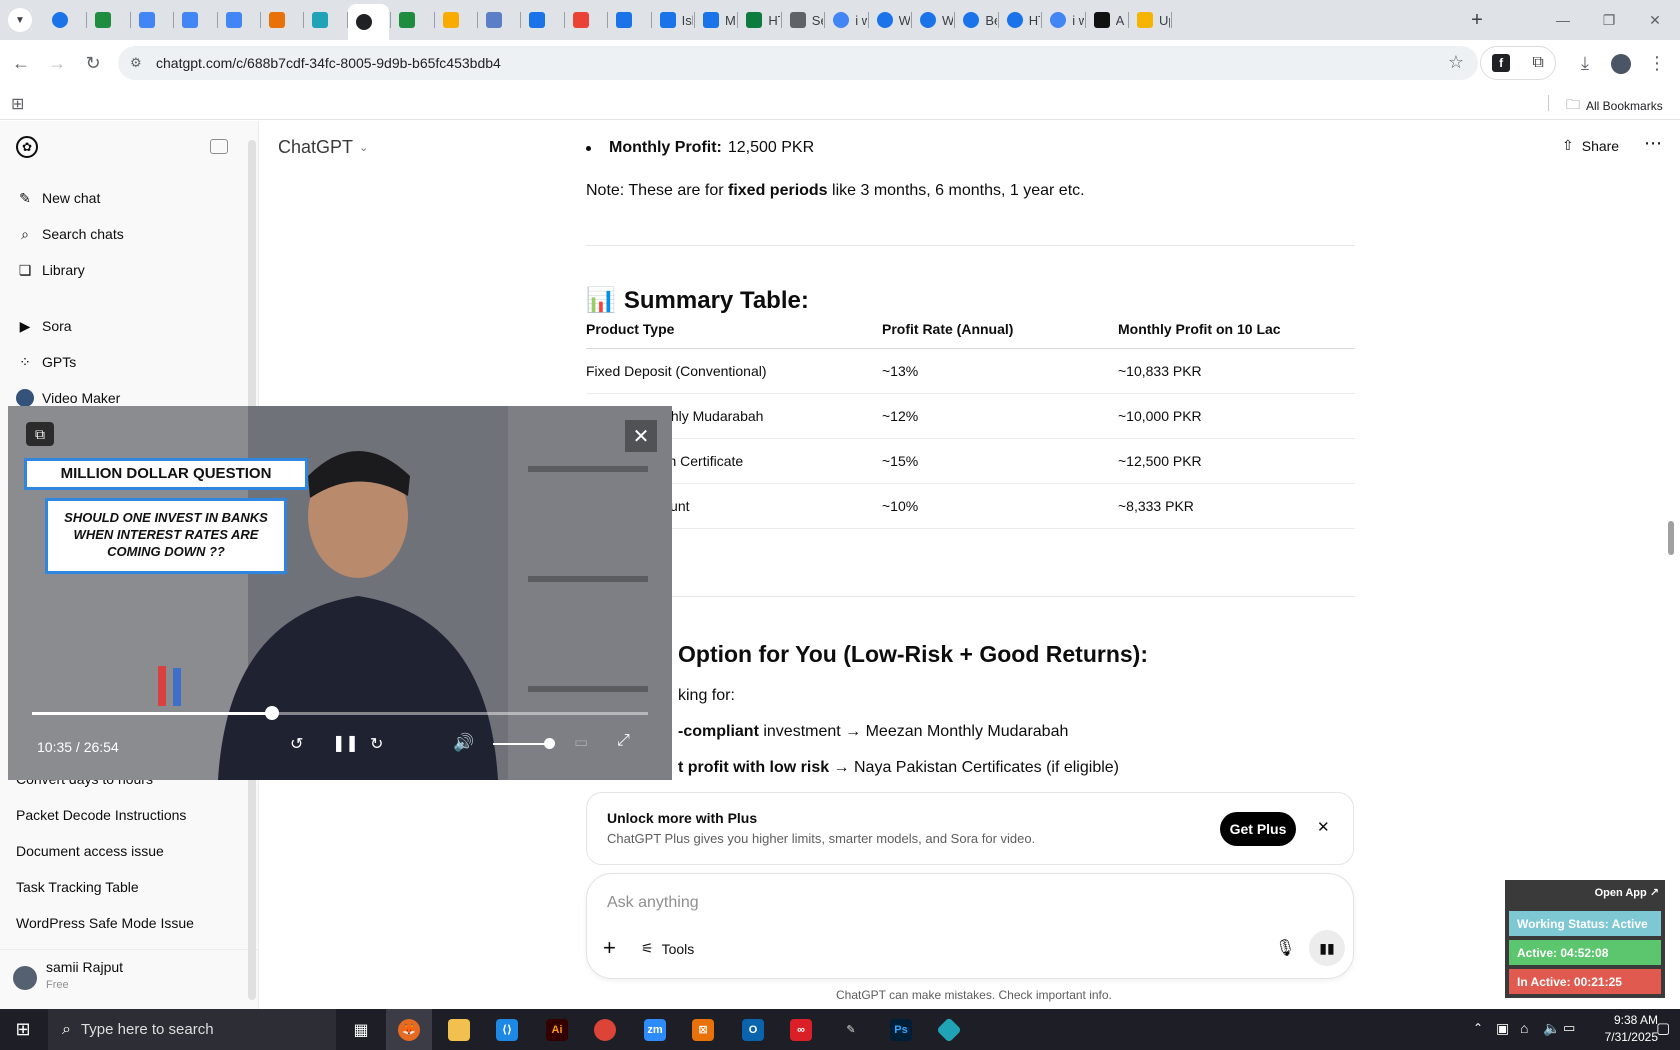 Image resolution: width=1680 pixels, height=1050 pixels. What do you see at coordinates (715, 20) in the screenshot?
I see `browser-tab: Mu` at bounding box center [715, 20].